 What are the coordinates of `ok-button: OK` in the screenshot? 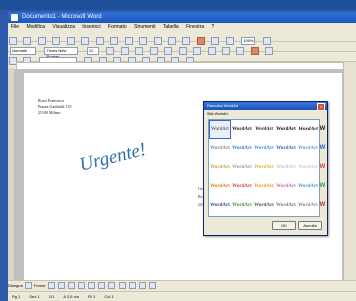 It's located at (284, 225).